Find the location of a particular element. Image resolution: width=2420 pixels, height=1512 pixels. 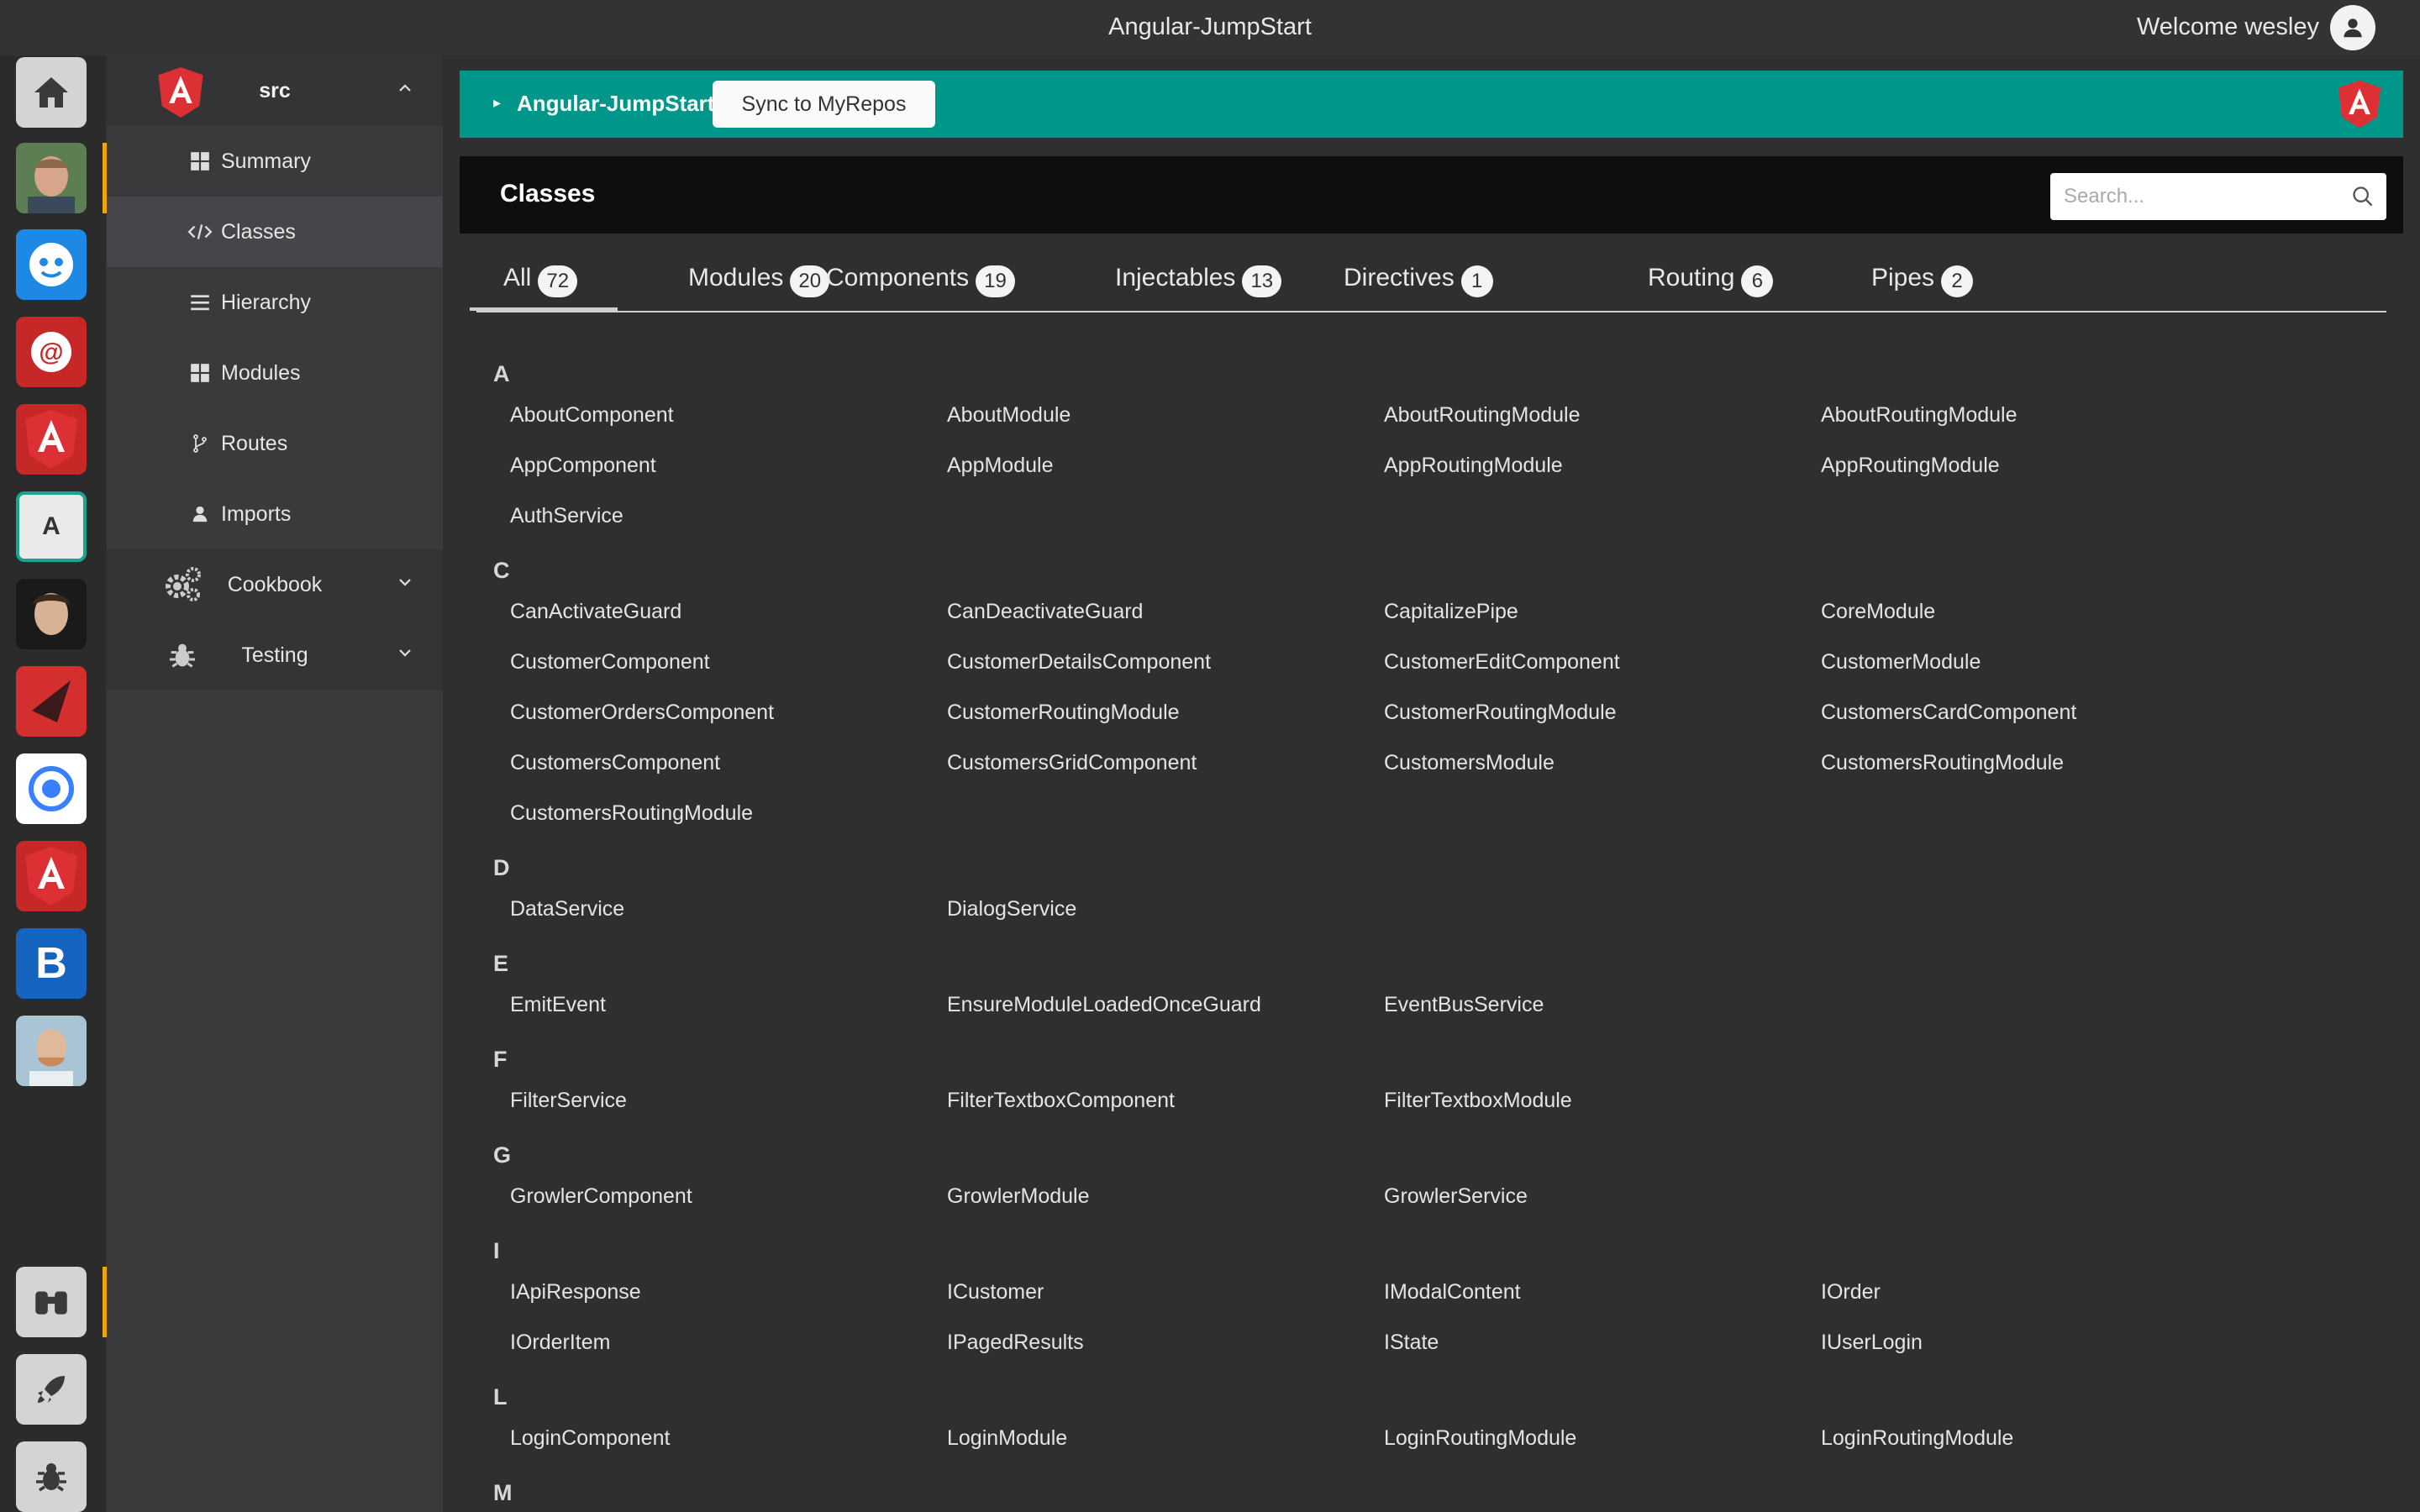

at-search-app-icon: @ is located at coordinates (52, 352).